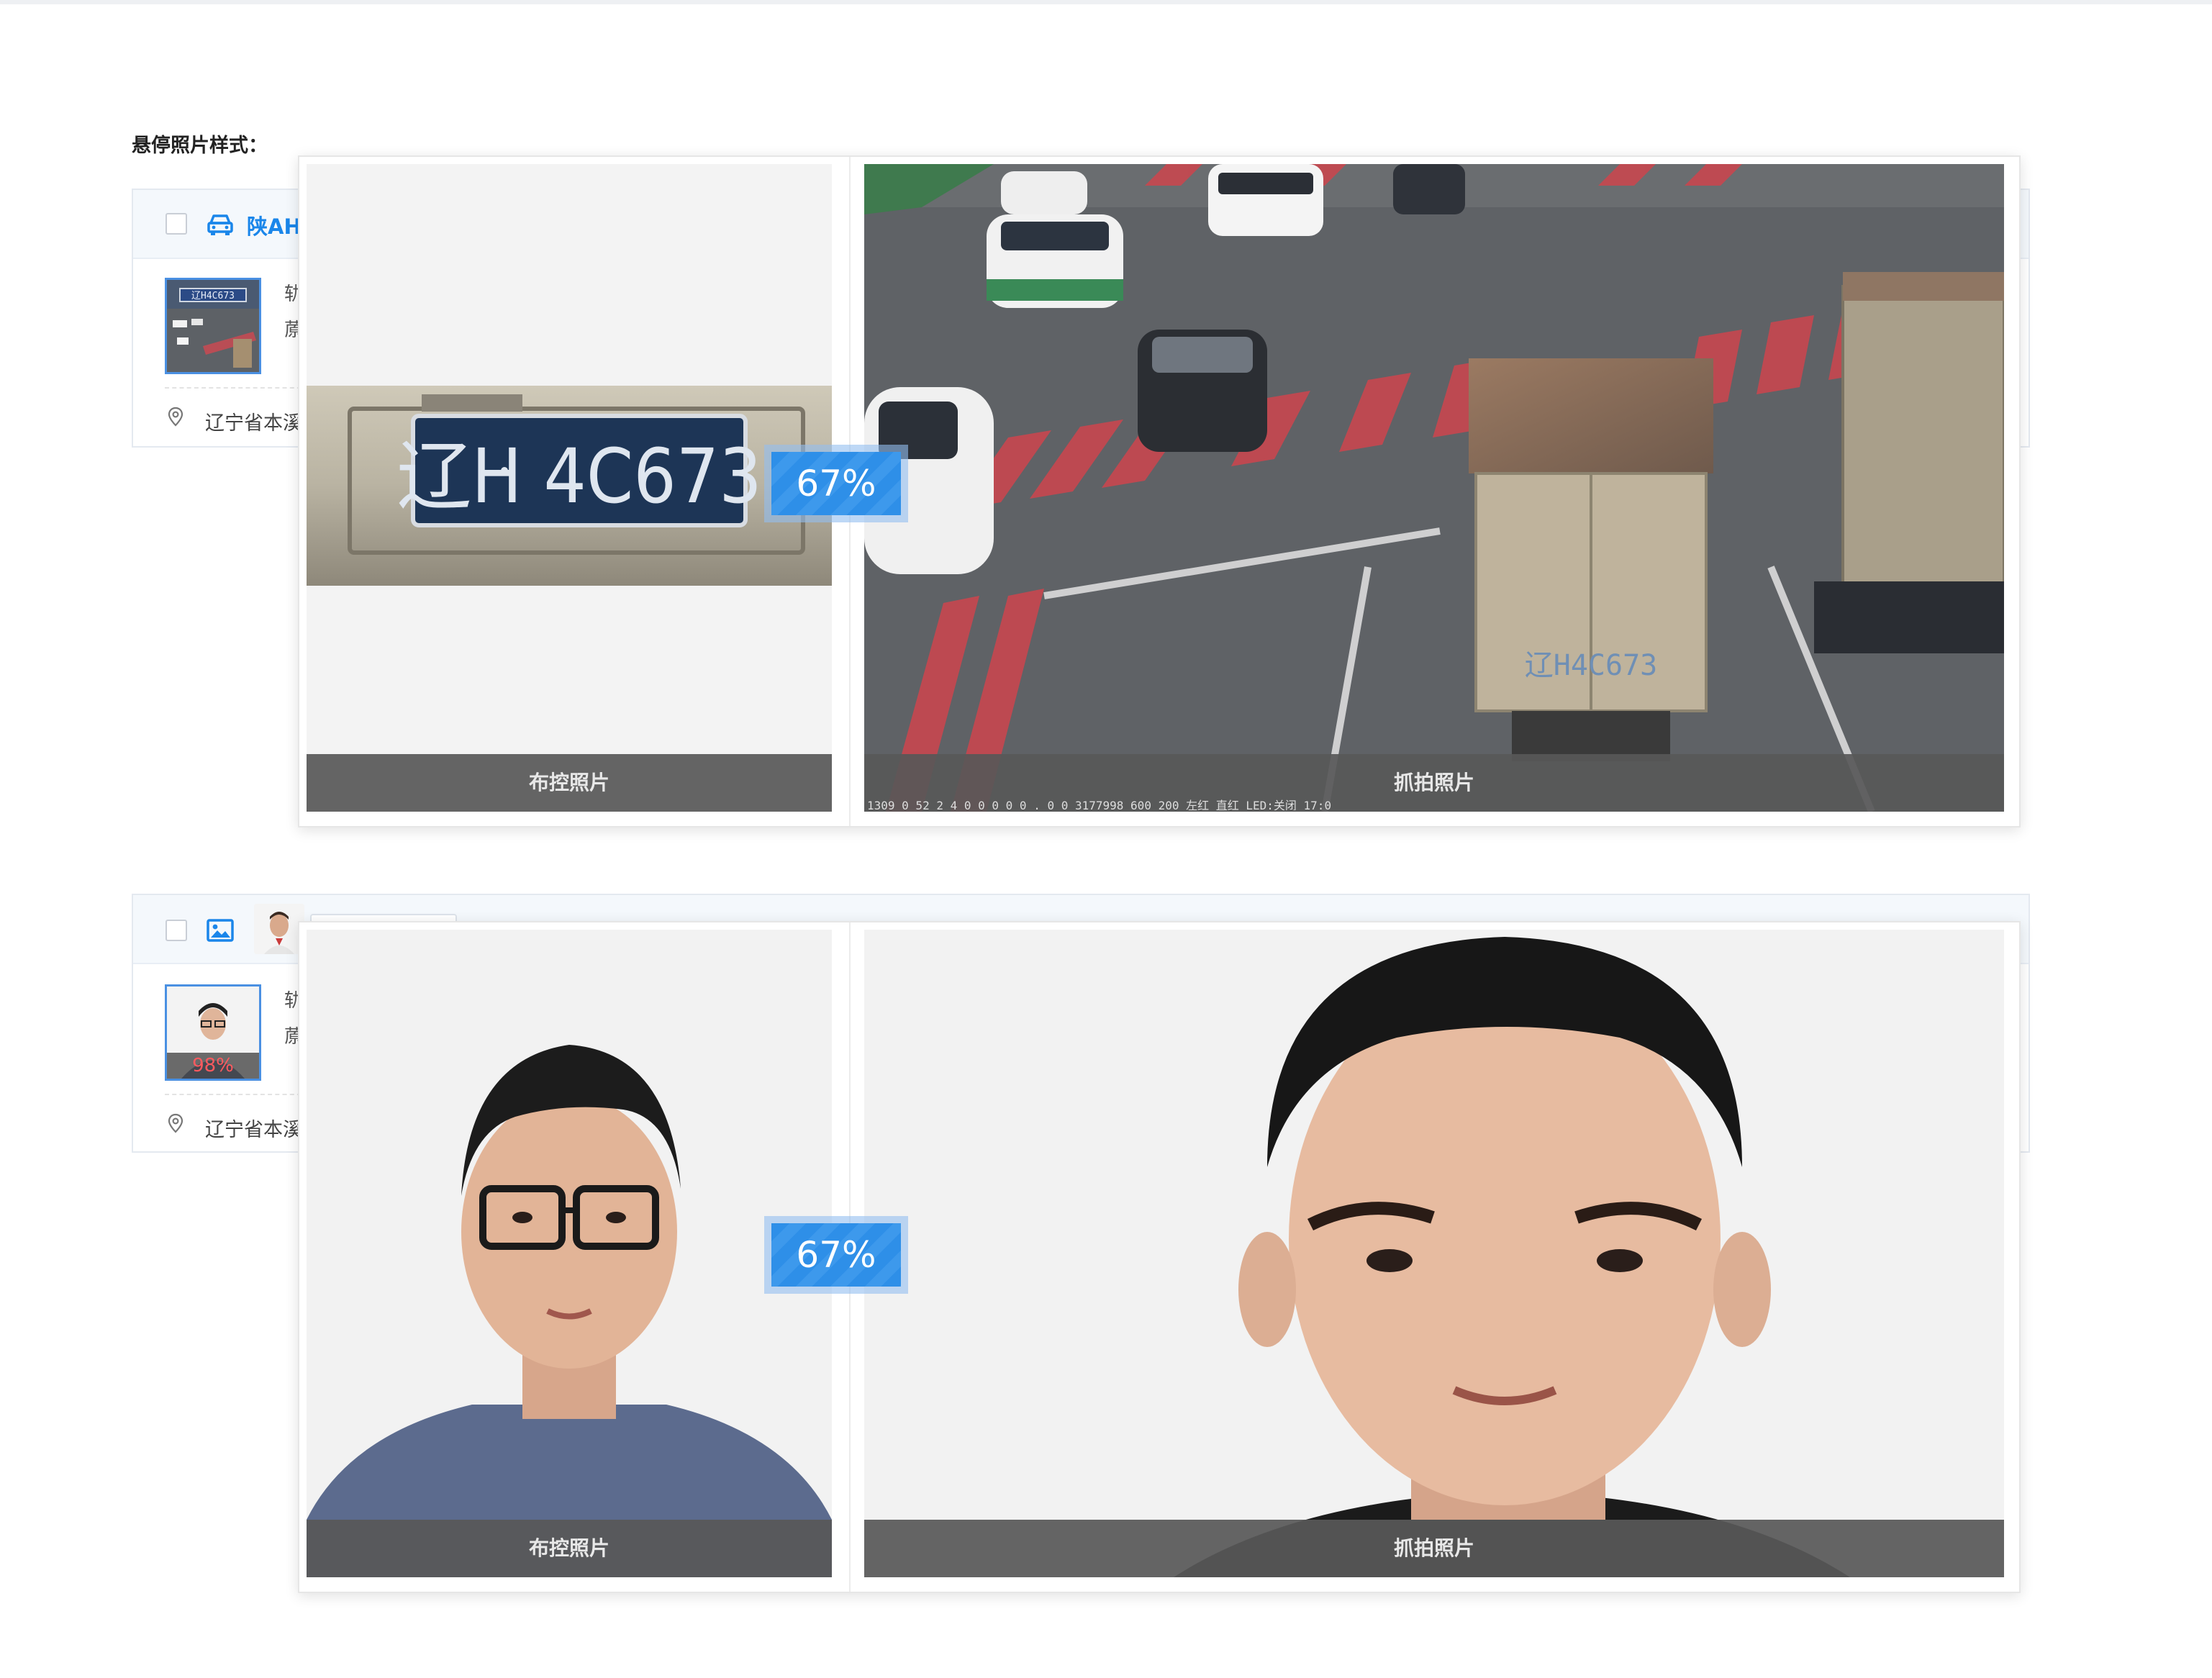 This screenshot has width=2212, height=1678. What do you see at coordinates (220, 931) in the screenshot?
I see `image-icon` at bounding box center [220, 931].